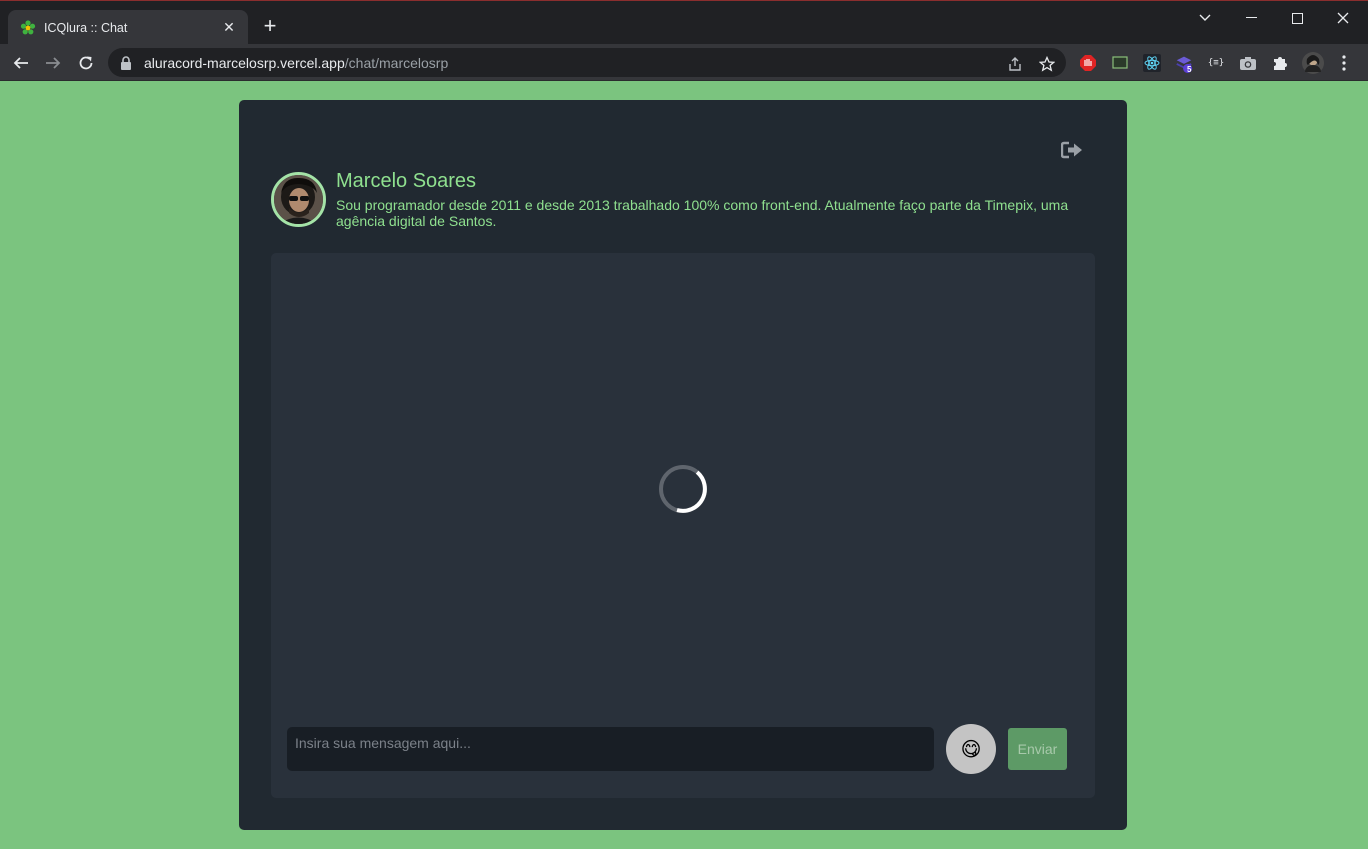  I want to click on back-arrow-icon, so click(21, 63).